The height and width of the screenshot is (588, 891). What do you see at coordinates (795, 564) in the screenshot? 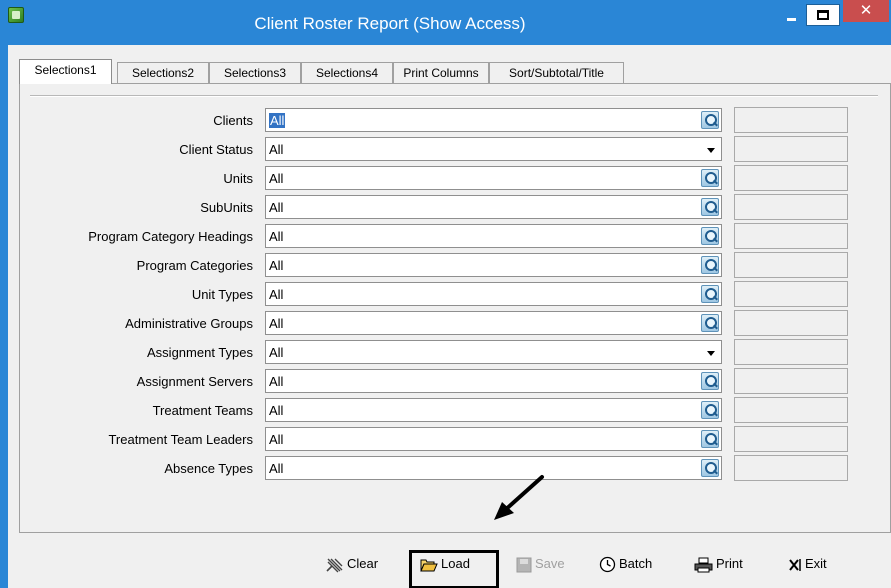
I see `exit-icon` at bounding box center [795, 564].